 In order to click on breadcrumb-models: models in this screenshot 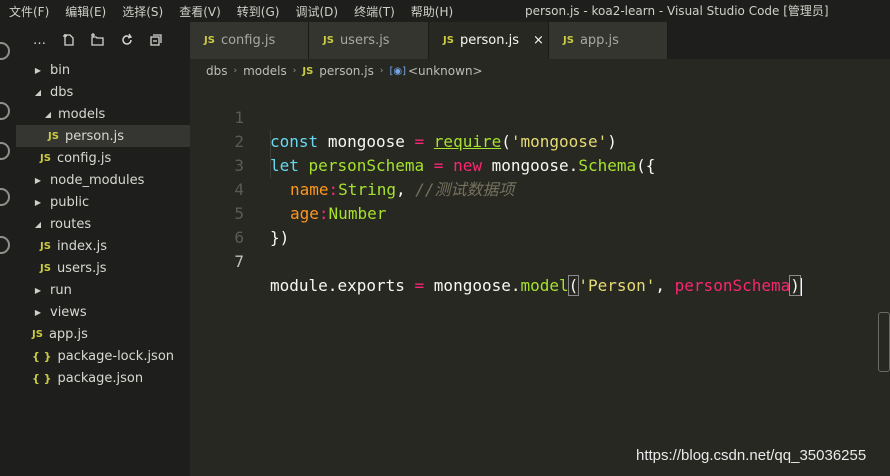, I will do `click(265, 71)`.